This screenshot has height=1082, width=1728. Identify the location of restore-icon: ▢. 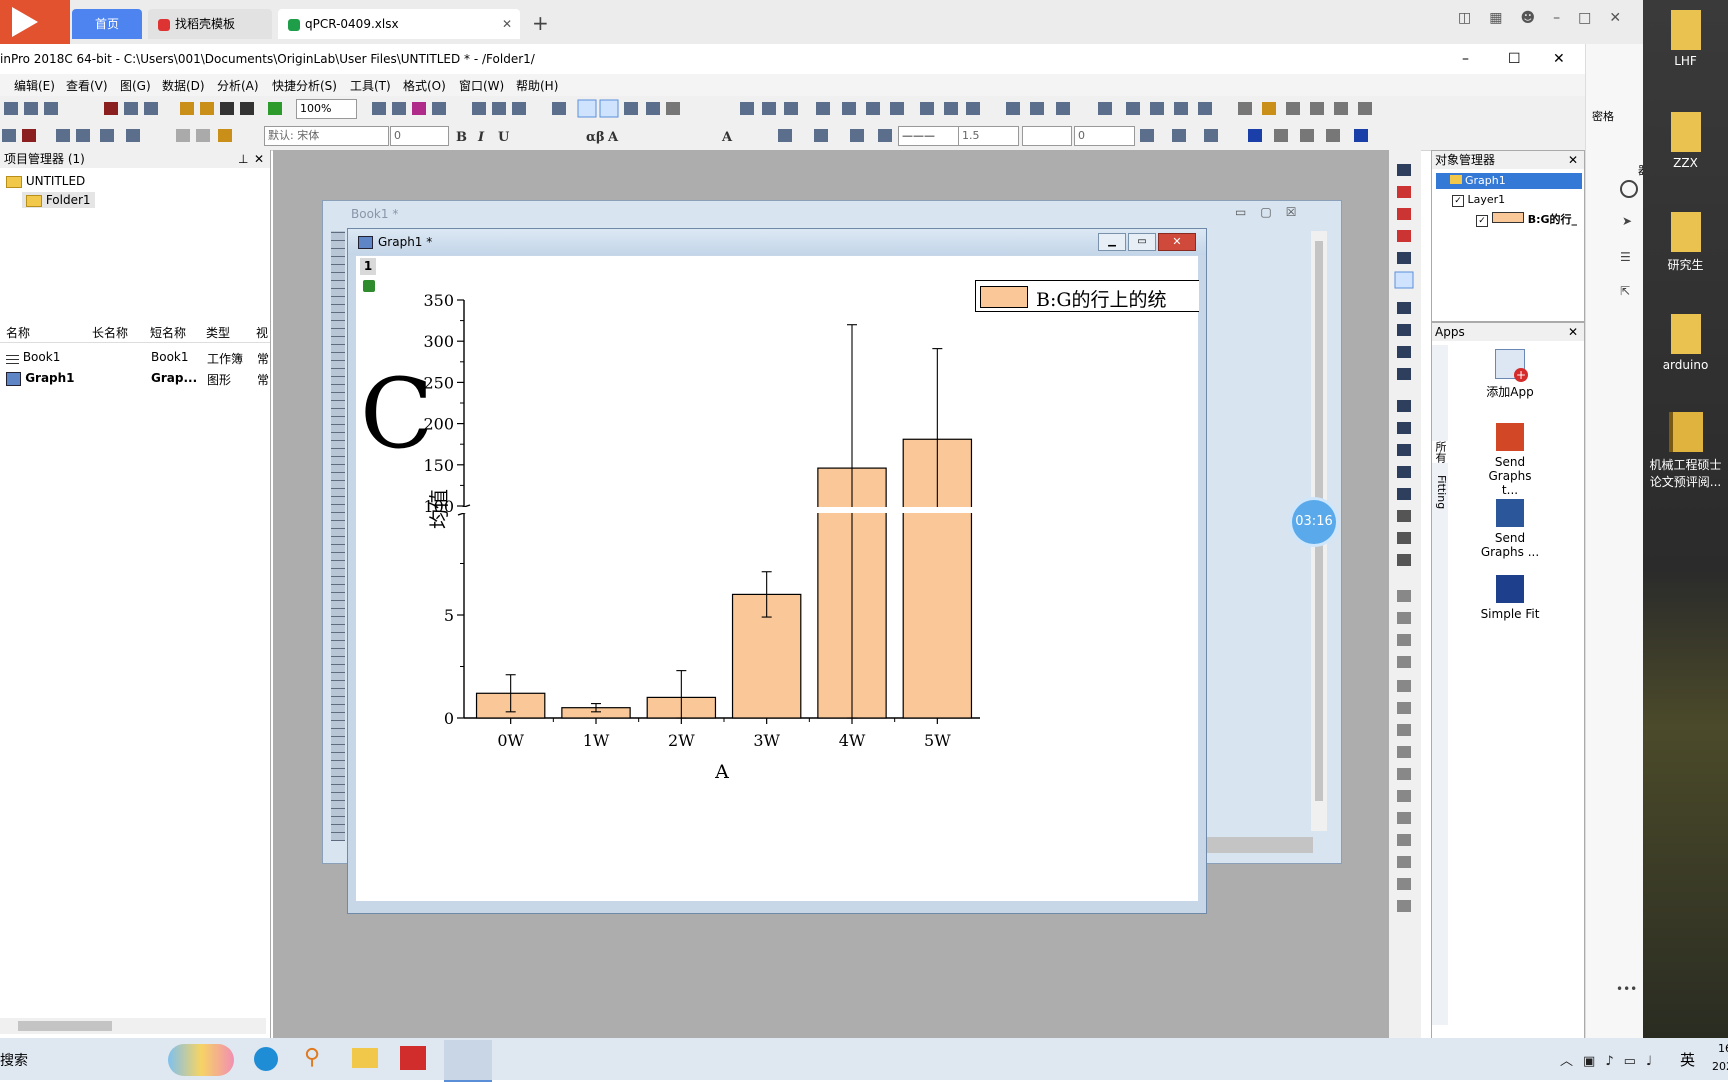
(1272, 212).